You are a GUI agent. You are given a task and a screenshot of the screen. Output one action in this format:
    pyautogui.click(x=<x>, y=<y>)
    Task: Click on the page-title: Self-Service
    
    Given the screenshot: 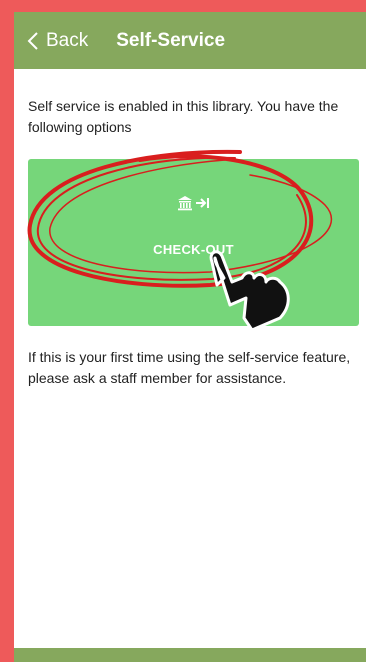 What is the action you would take?
    pyautogui.click(x=171, y=40)
    